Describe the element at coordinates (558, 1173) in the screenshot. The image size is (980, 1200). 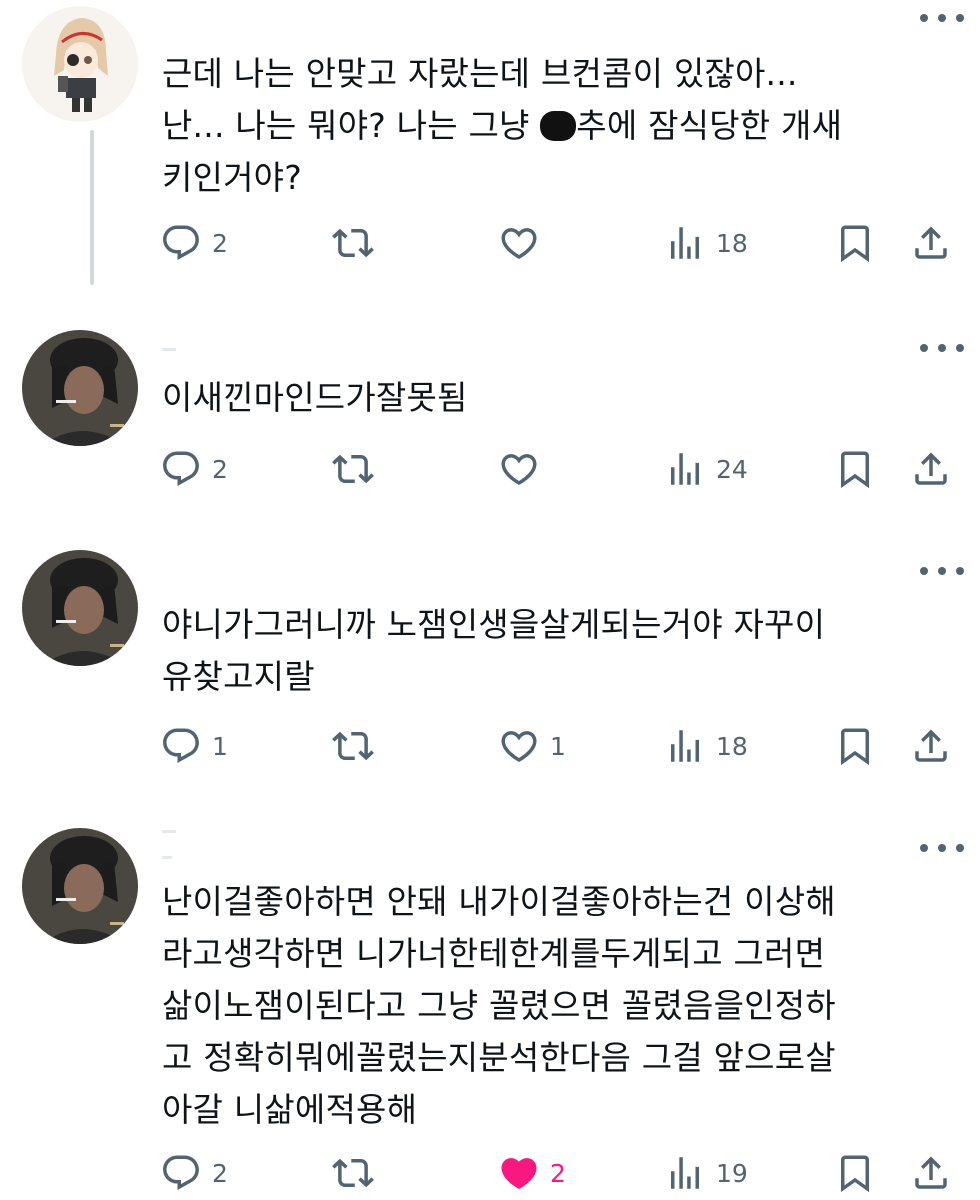
I see `like-count: 2` at that location.